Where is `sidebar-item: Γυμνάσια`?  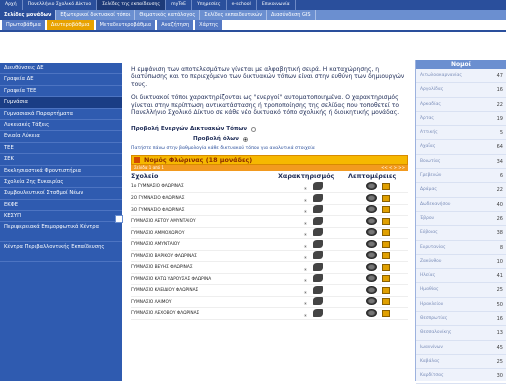
sidebar-item: Γυμνάσια is located at coordinates (61, 103).